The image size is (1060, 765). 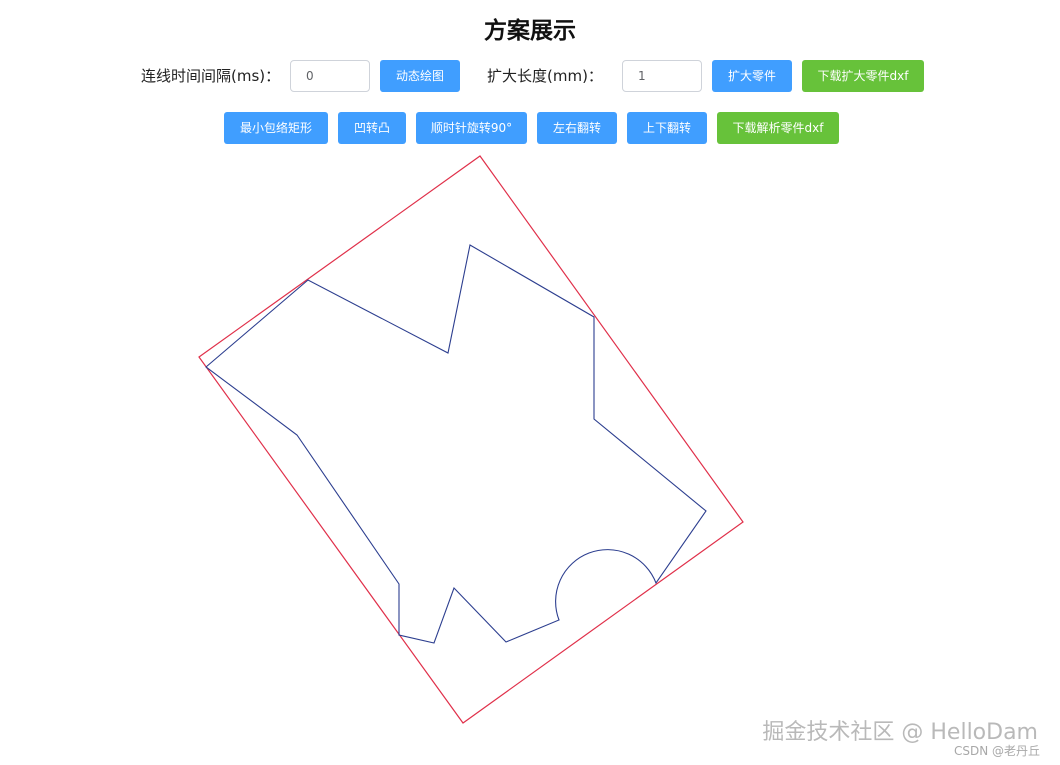 What do you see at coordinates (530, 128) in the screenshot?
I see `toolbar-row-2: 最小包络矩形 凹转凸 顺时针旋转90° 左右翻转 上下翻转 下载解析零件dxf` at bounding box center [530, 128].